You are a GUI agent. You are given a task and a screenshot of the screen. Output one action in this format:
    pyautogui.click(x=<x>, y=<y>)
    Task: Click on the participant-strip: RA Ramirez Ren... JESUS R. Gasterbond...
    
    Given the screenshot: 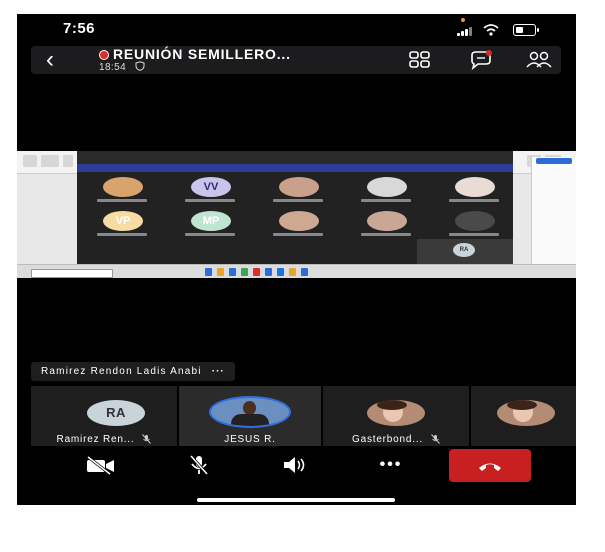 What is the action you would take?
    pyautogui.click(x=296, y=416)
    